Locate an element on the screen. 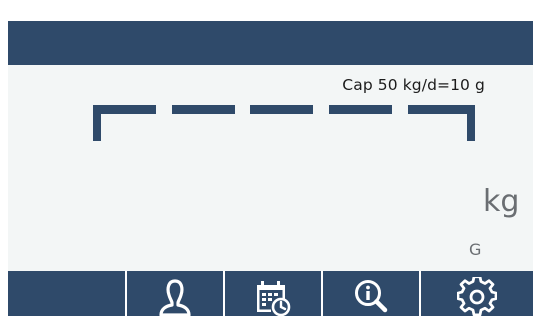  softkey-user is located at coordinates (175, 293).